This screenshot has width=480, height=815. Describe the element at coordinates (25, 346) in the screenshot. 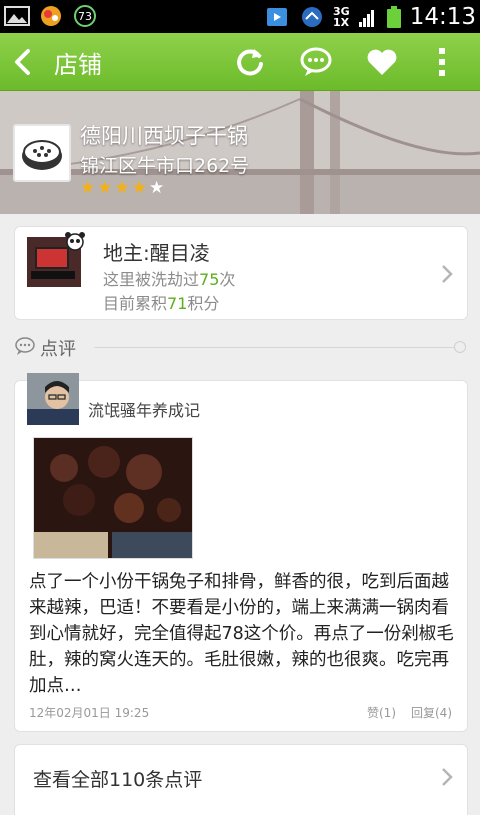

I see `speech-bubble-icon` at that location.